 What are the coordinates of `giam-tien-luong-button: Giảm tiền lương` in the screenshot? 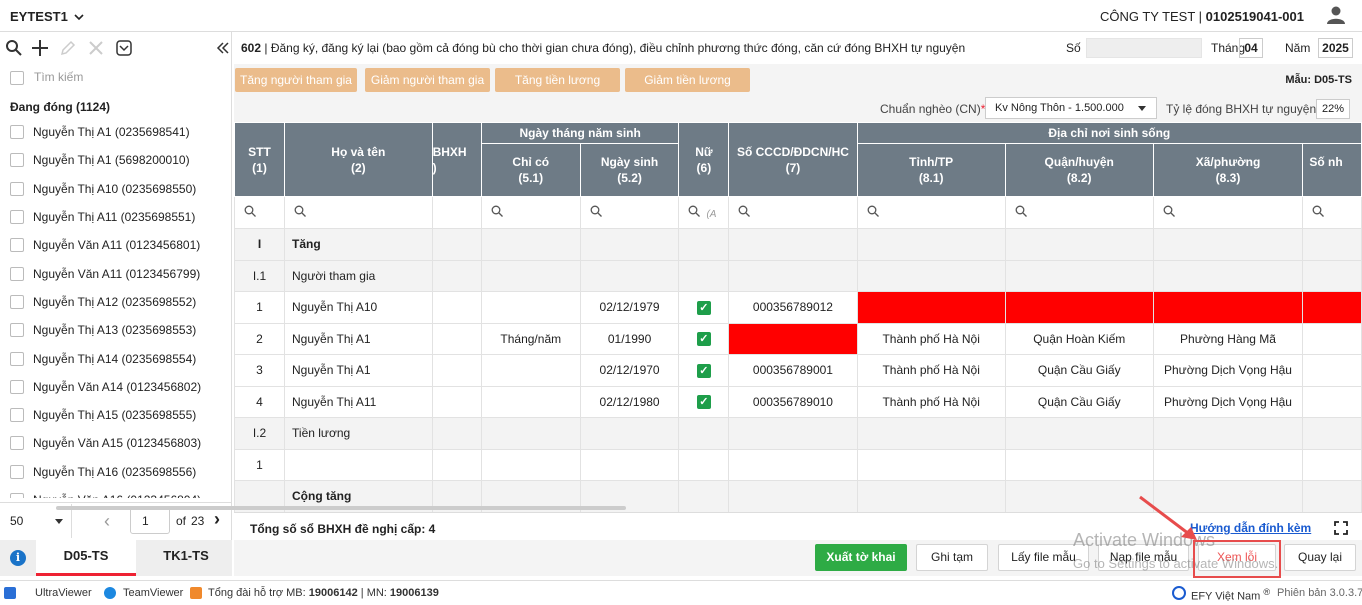 It's located at (687, 80).